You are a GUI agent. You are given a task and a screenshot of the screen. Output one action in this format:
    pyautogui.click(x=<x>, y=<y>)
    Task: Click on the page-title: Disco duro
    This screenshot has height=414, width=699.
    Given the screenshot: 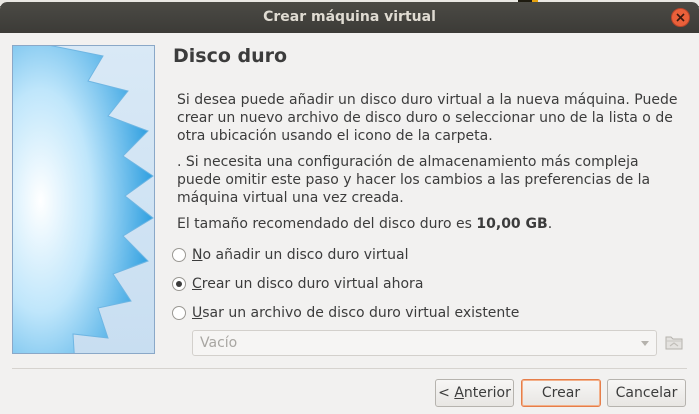 What is the action you would take?
    pyautogui.click(x=230, y=56)
    